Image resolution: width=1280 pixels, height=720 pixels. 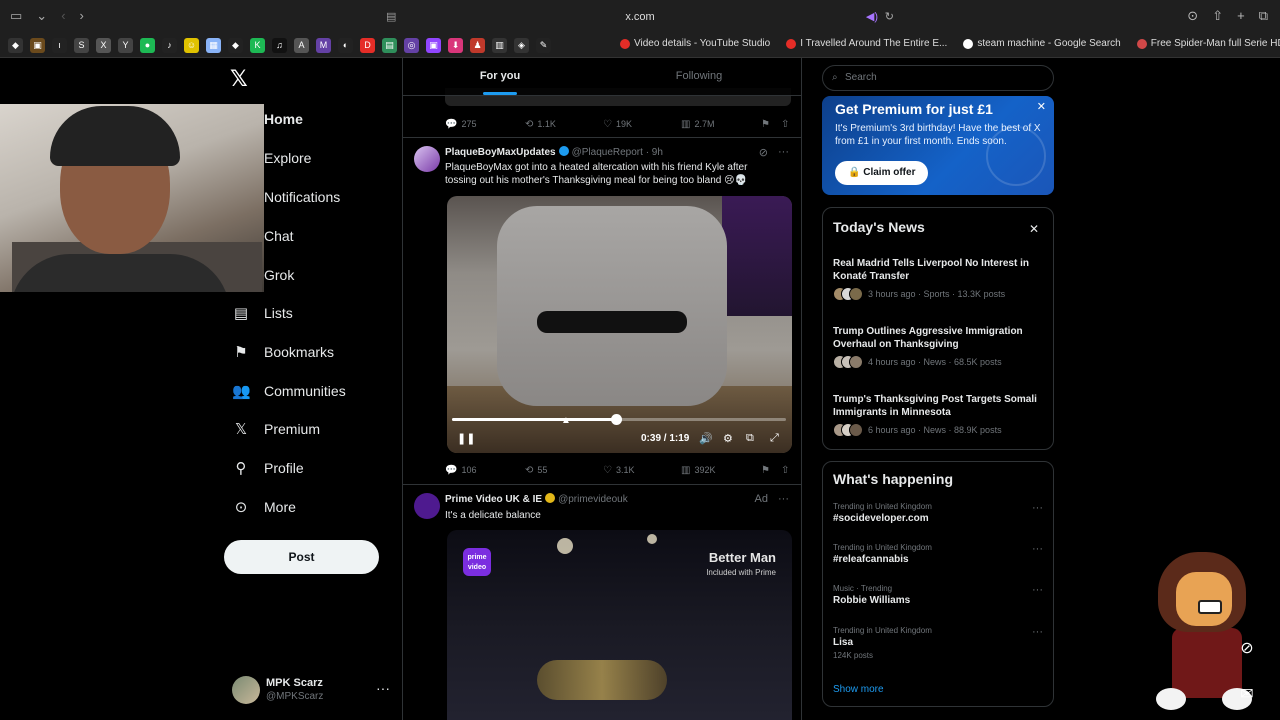 What do you see at coordinates (169, 45) in the screenshot?
I see `favicon: ♪` at bounding box center [169, 45].